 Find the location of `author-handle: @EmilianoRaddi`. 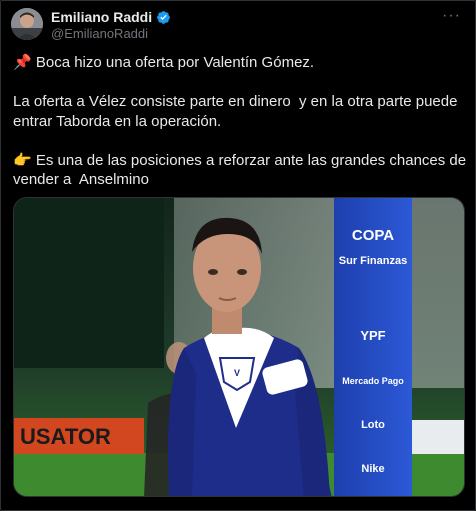

author-handle: @EmilianoRaddi is located at coordinates (99, 33).